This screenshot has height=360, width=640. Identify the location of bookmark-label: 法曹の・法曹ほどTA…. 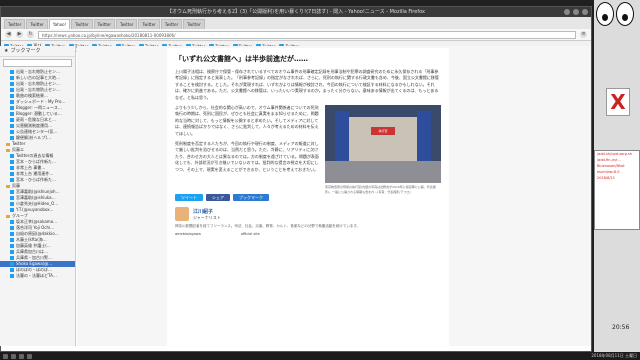
(36, 275).